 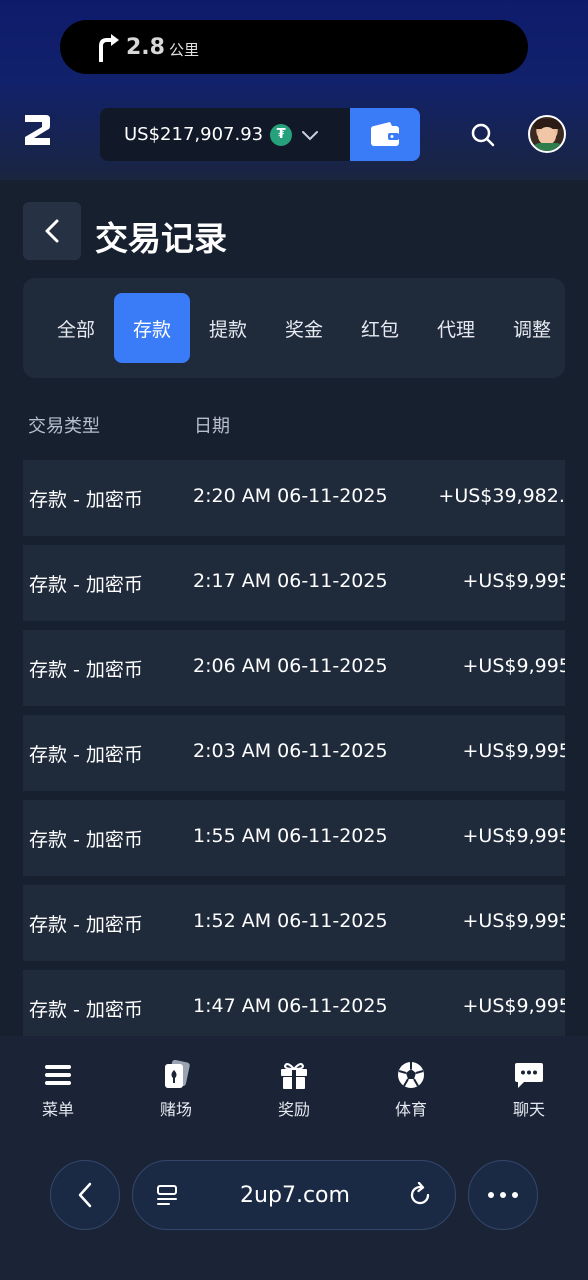 What do you see at coordinates (58, 1091) in the screenshot?
I see `bottom-nav-menu: 菜单` at bounding box center [58, 1091].